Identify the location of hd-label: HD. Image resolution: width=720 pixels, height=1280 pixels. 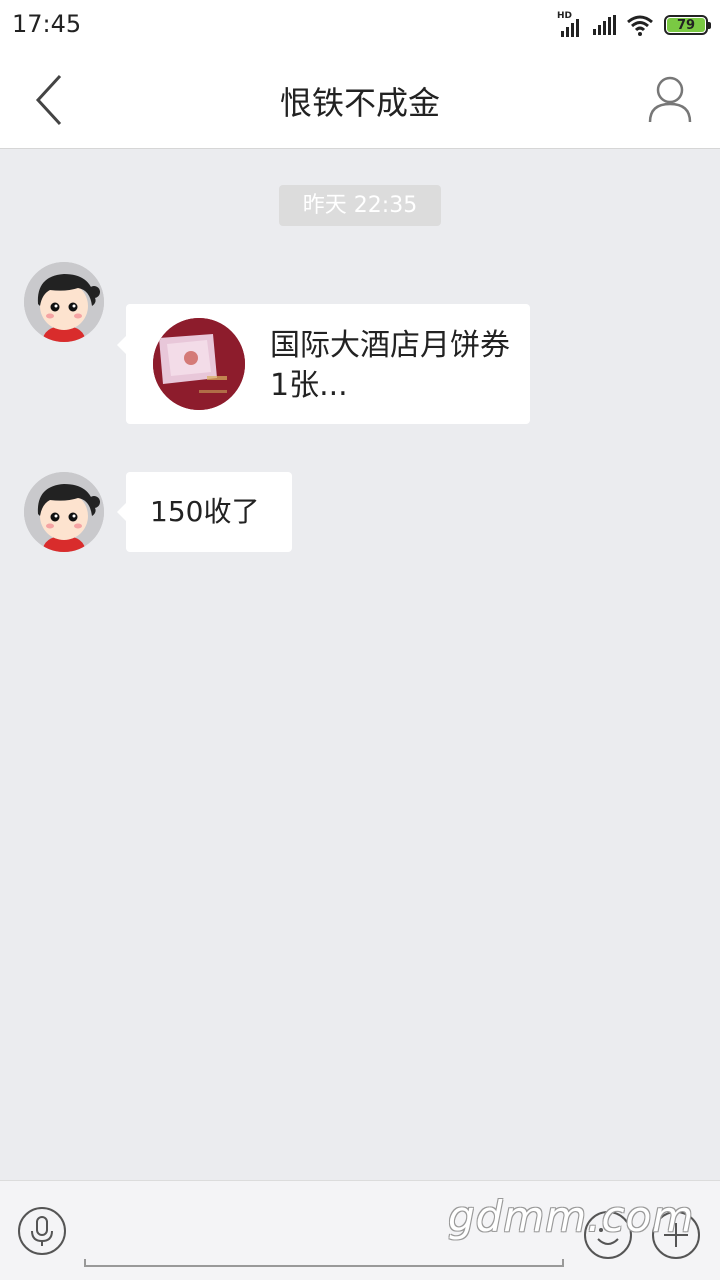
(565, 16).